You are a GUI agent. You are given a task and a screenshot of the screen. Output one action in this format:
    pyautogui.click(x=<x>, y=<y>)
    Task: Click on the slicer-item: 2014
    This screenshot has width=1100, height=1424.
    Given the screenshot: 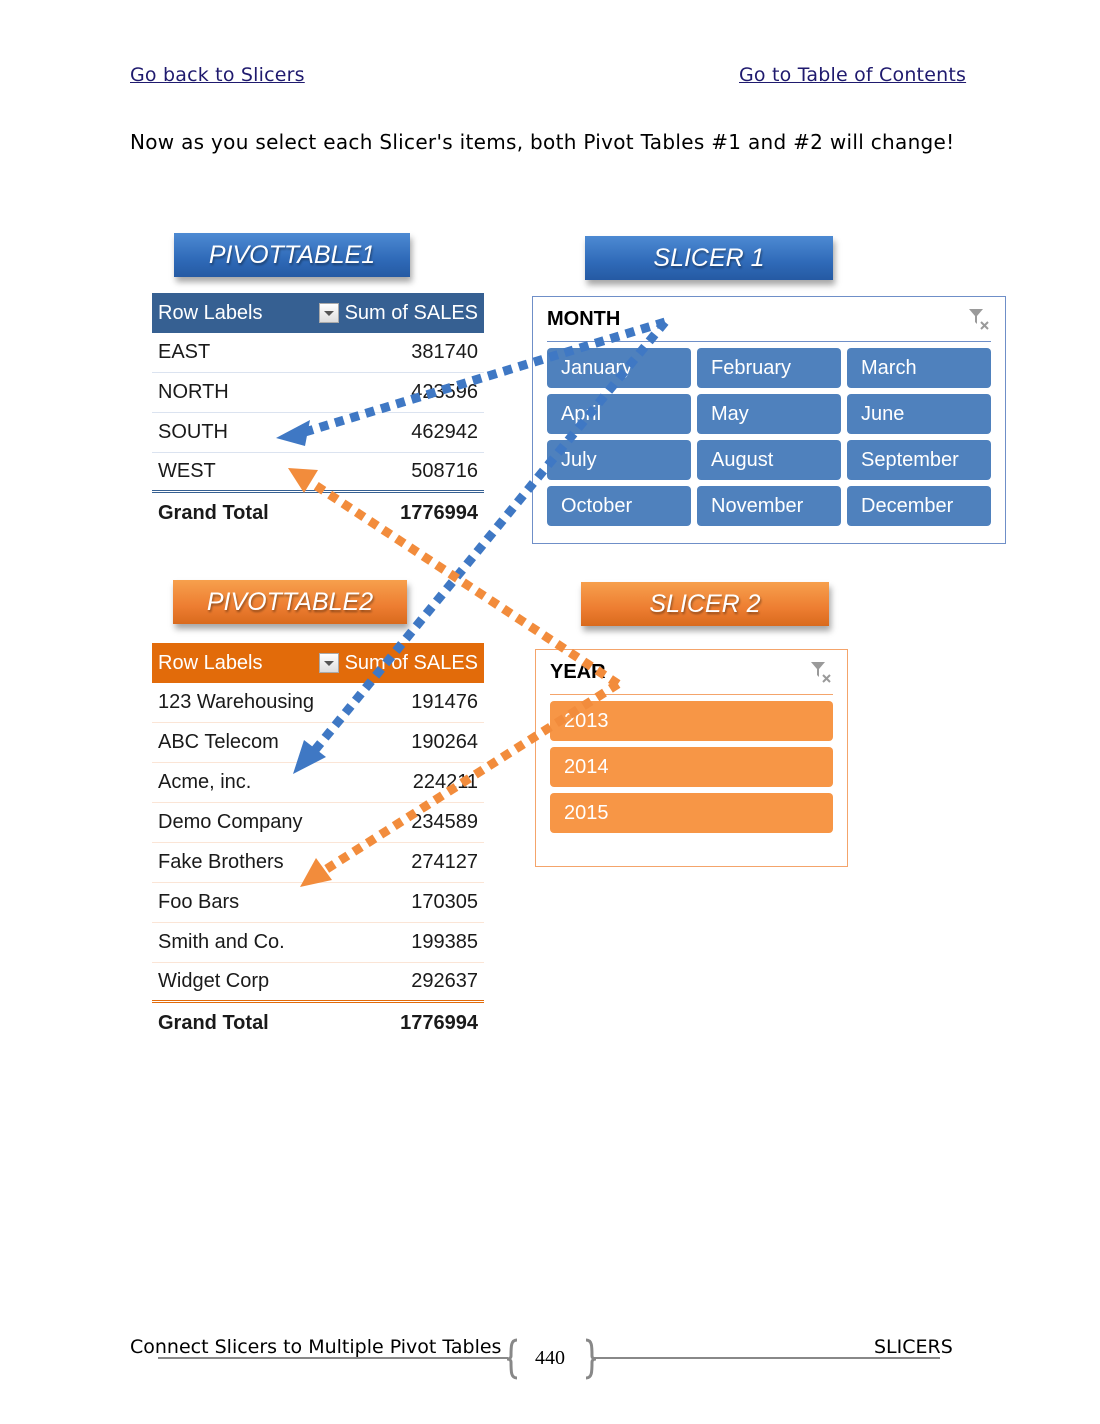 What is the action you would take?
    pyautogui.click(x=691, y=767)
    